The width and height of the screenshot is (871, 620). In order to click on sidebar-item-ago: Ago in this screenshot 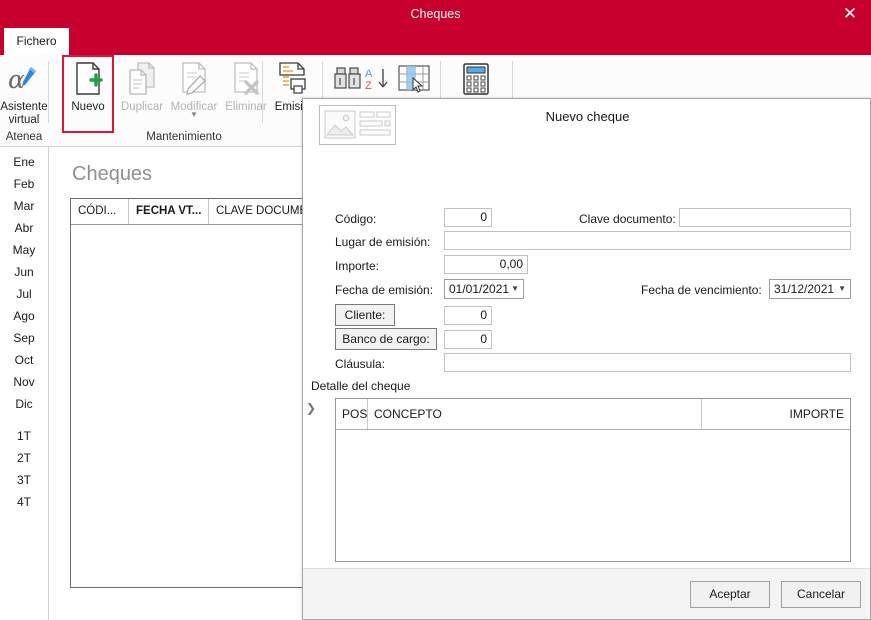, I will do `click(24, 316)`.